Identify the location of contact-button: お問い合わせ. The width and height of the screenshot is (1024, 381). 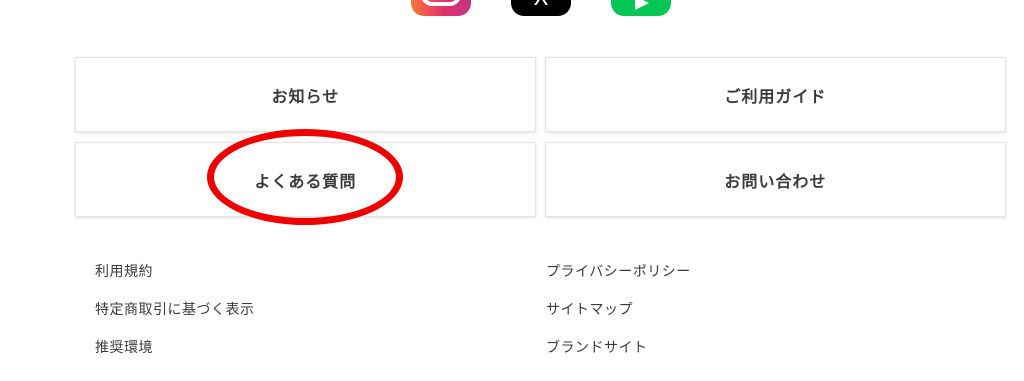
(775, 179).